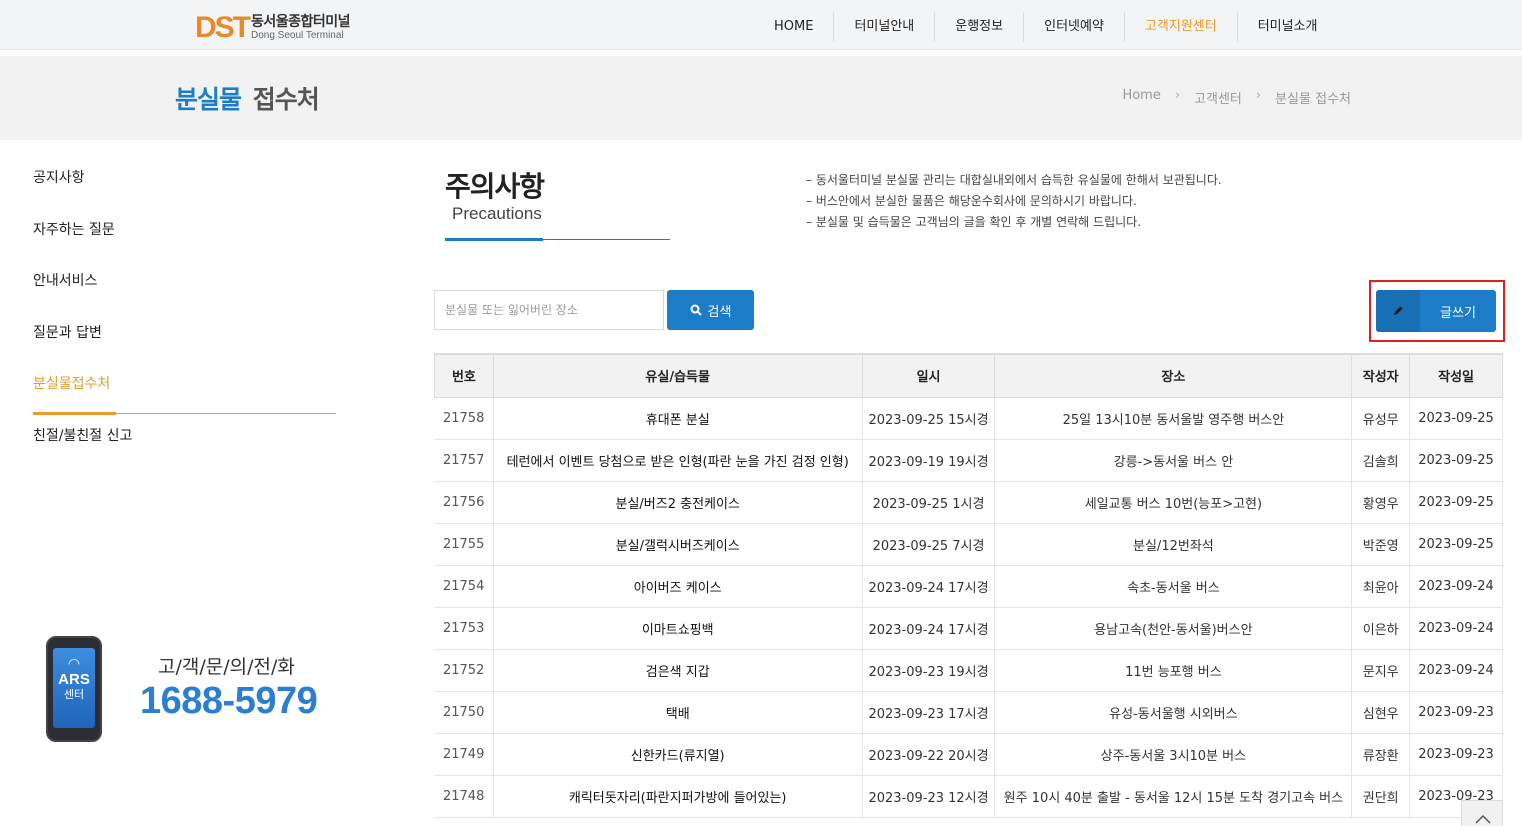 This screenshot has height=826, width=1522. Describe the element at coordinates (1073, 27) in the screenshot. I see `nav-online-booking: 인터넷예약` at that location.